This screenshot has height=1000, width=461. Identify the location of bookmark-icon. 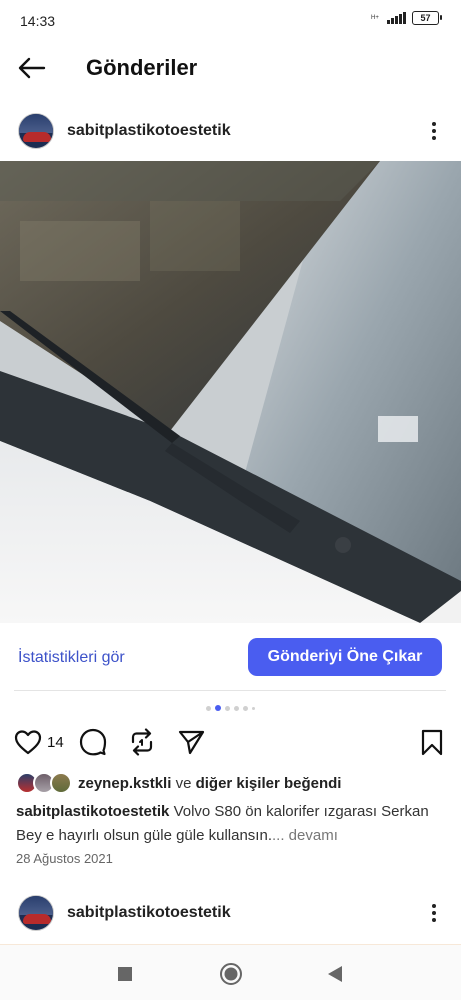
(432, 742).